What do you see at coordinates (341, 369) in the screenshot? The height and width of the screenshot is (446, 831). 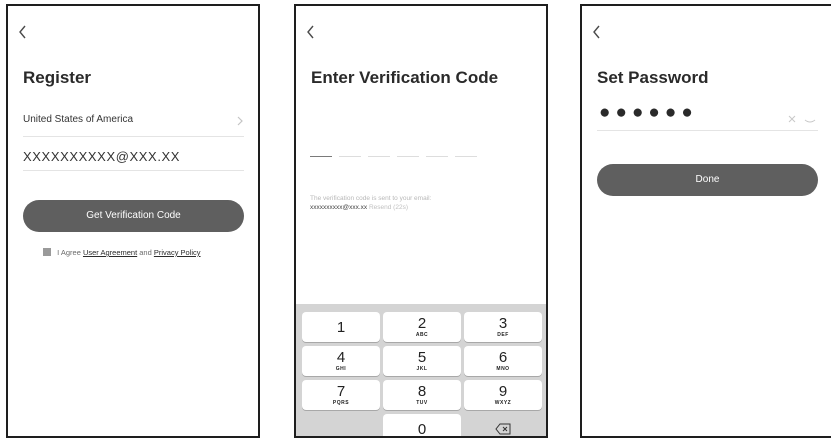 I see `key-letters: GHI` at bounding box center [341, 369].